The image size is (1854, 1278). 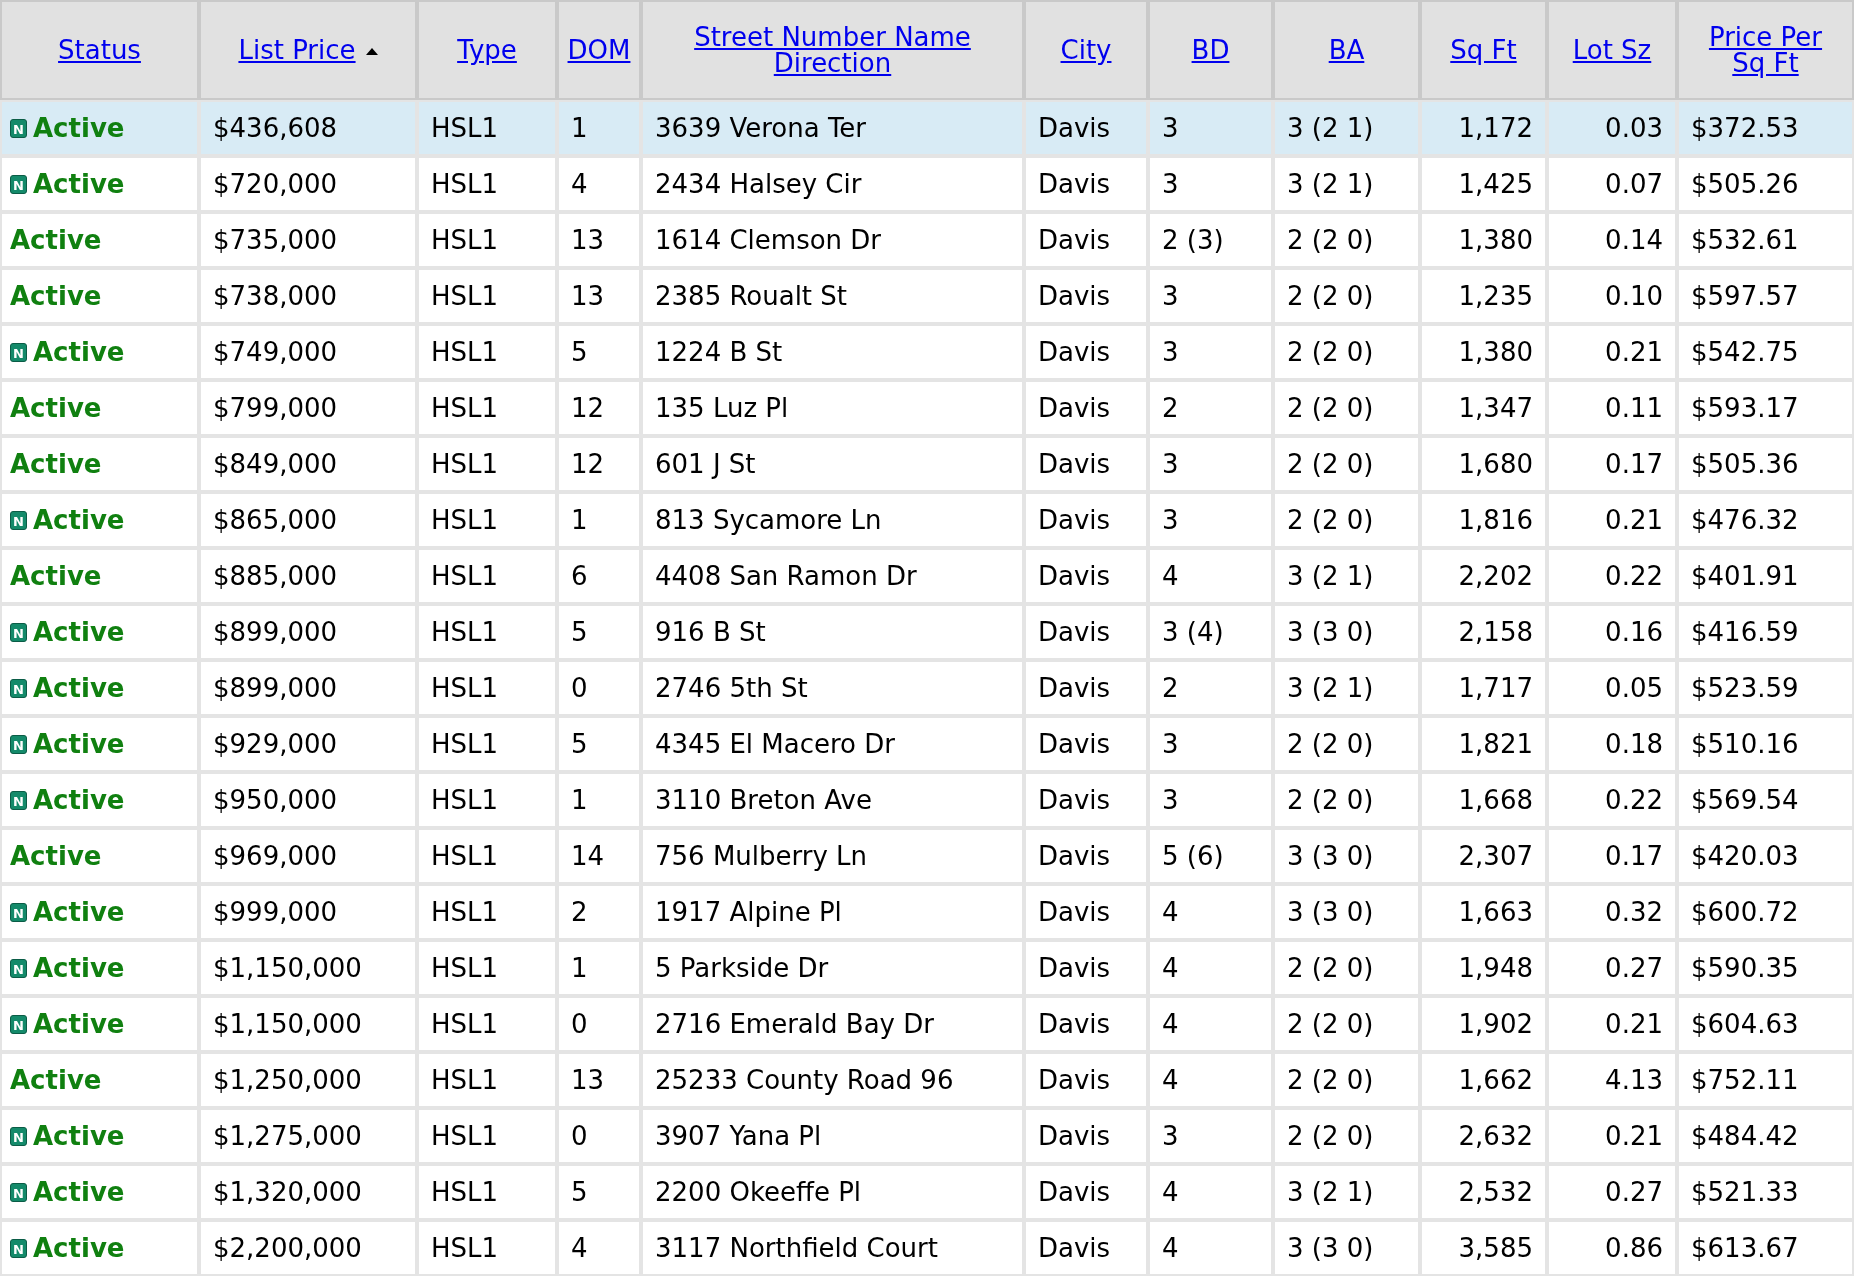 I want to click on listing-row: N Active $999,000 HSL1 2 1917 Alpine Pl Davis 4 3 (3 0) 1,663 0.32 $600.72, so click(x=927, y=912).